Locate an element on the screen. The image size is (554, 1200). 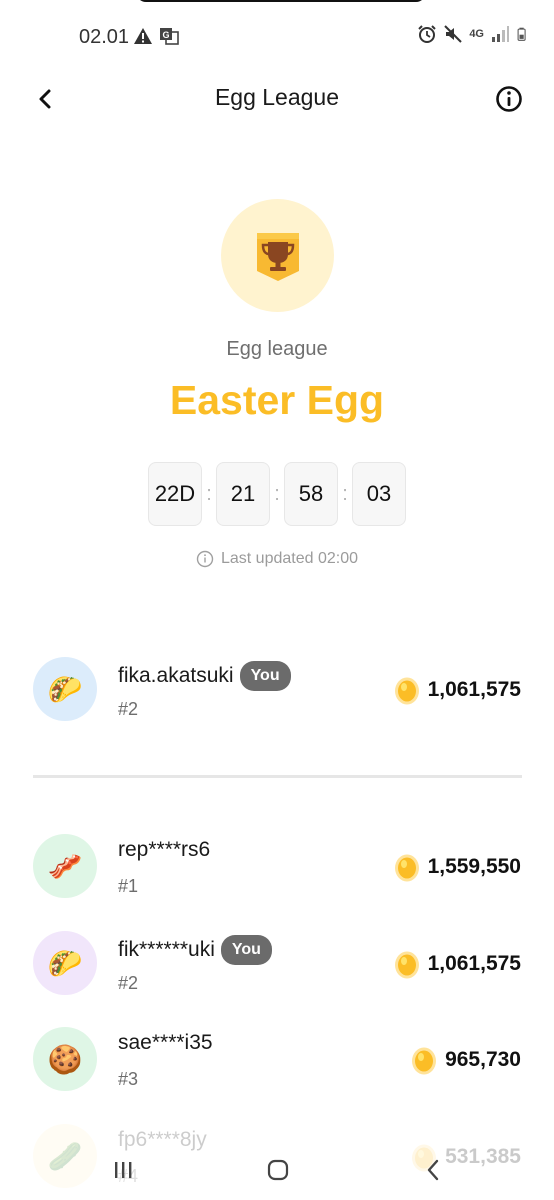
cookie-avatar-icon: 🍪 is located at coordinates (65, 1059).